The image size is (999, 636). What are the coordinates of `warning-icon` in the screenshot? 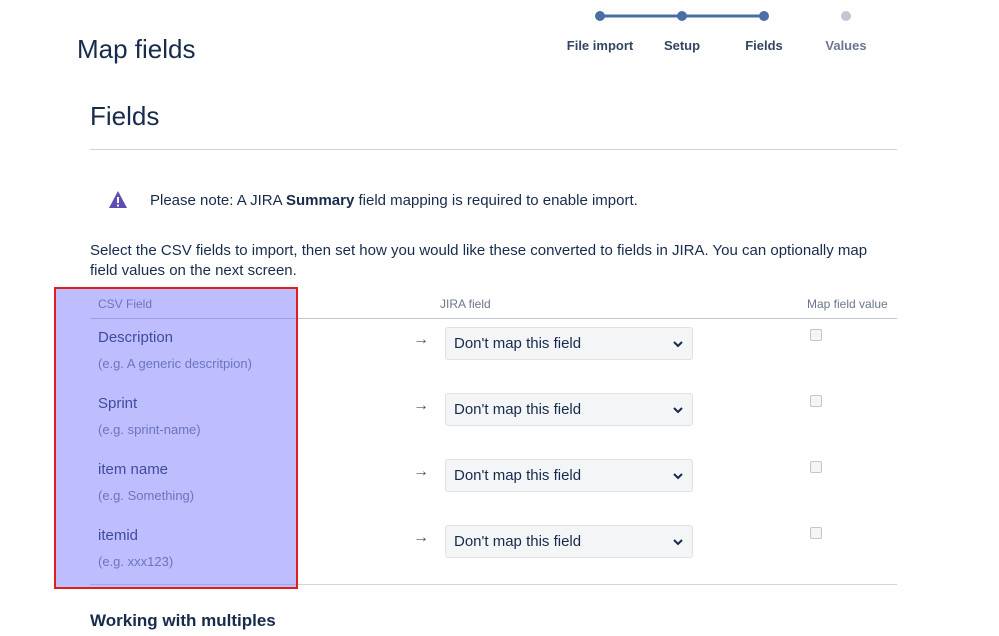 It's located at (118, 199).